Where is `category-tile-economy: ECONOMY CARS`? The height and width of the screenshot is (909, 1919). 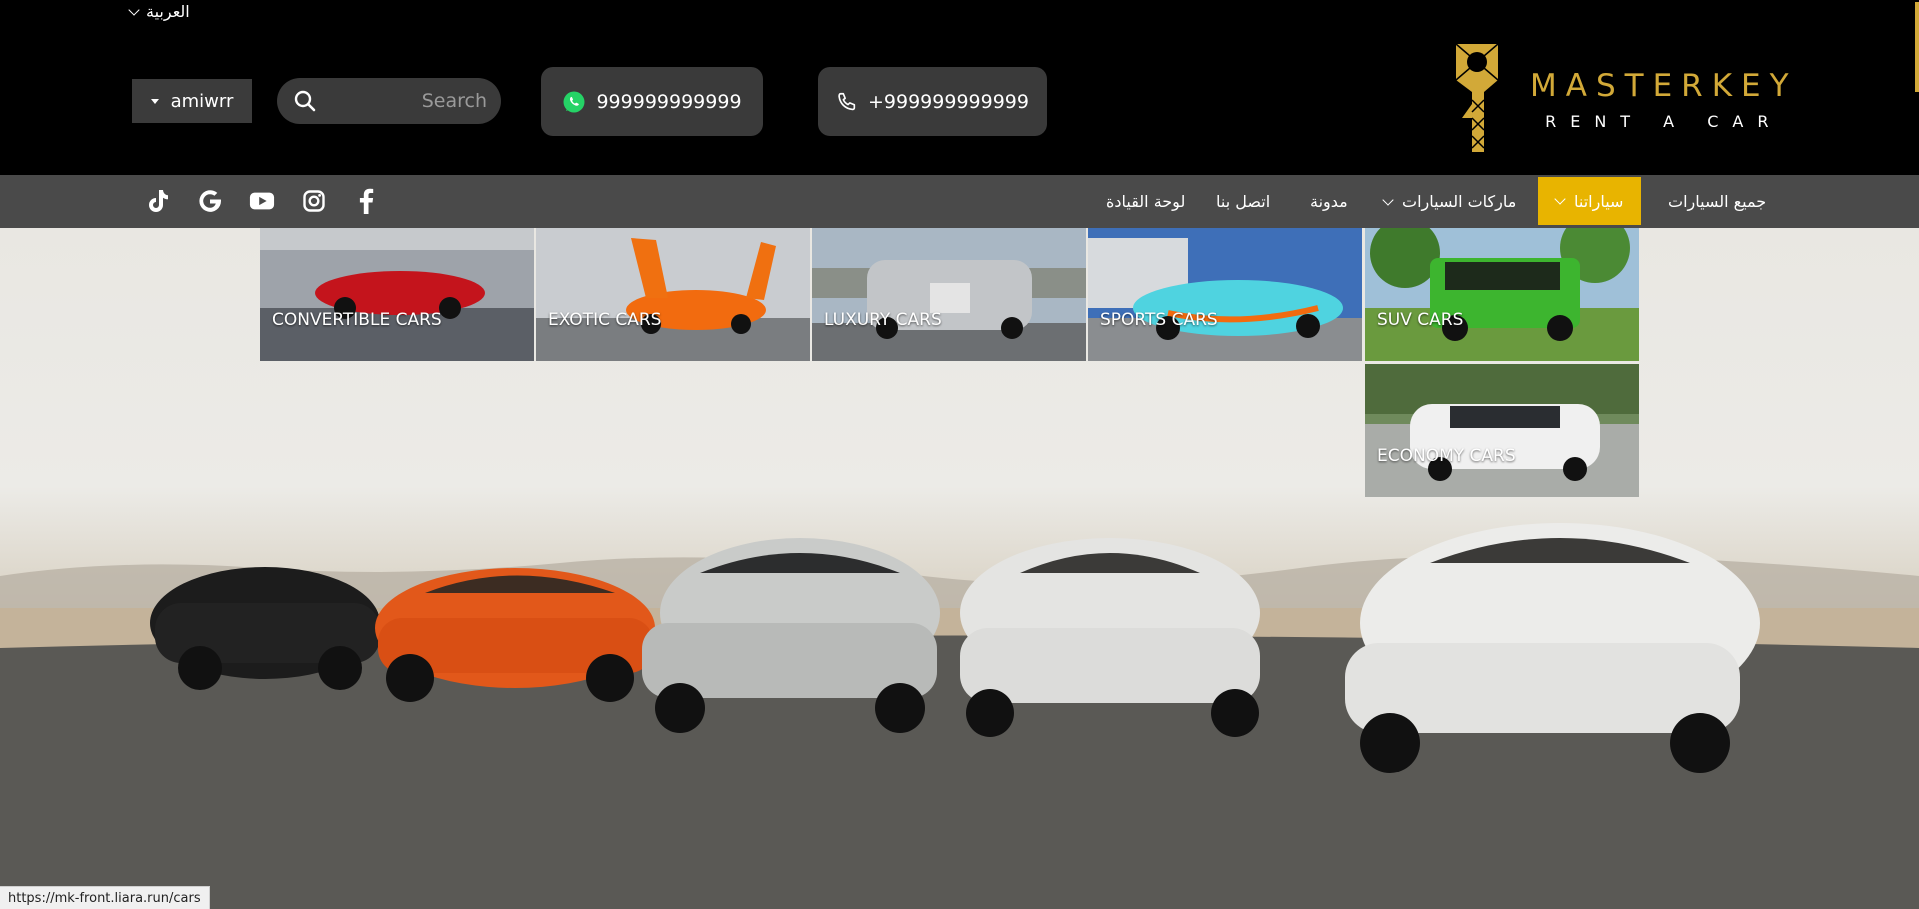 category-tile-economy: ECONOMY CARS is located at coordinates (1502, 430).